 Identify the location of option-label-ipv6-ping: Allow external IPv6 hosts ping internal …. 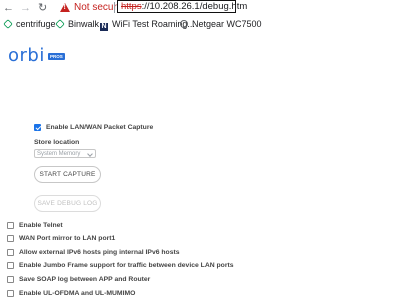
(99, 252).